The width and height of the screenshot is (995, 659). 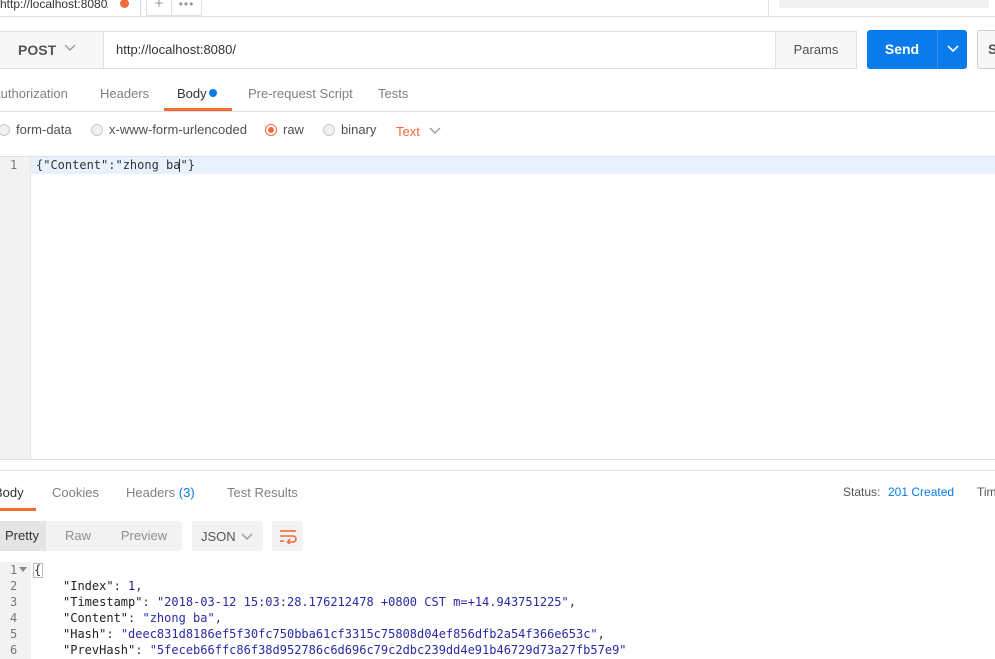 I want to click on body-indicator-dot-icon, so click(x=213, y=93).